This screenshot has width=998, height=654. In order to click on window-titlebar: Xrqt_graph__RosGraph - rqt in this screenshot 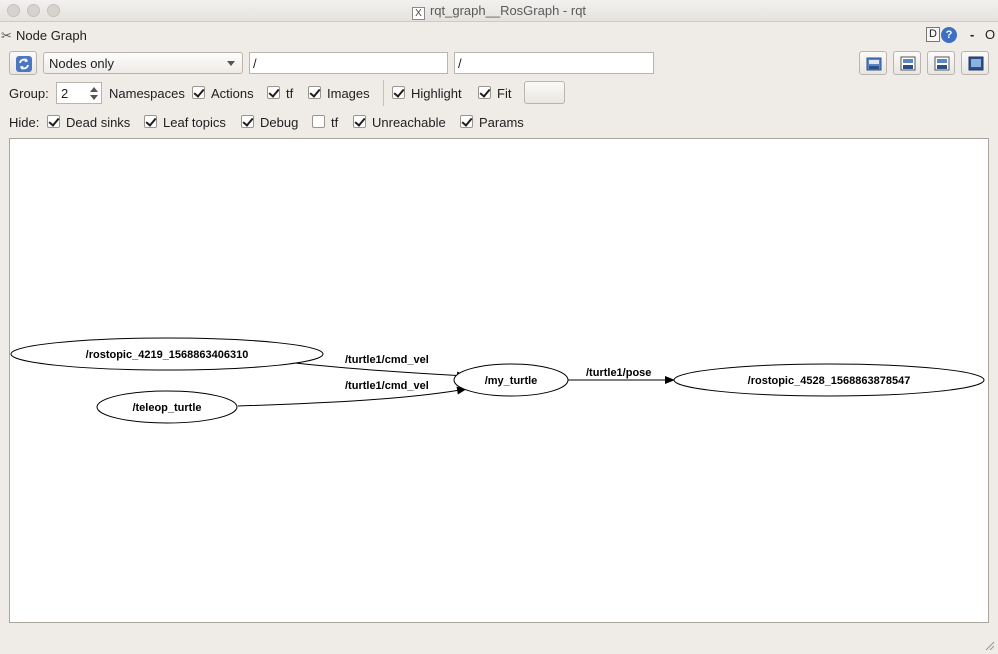, I will do `click(499, 11)`.